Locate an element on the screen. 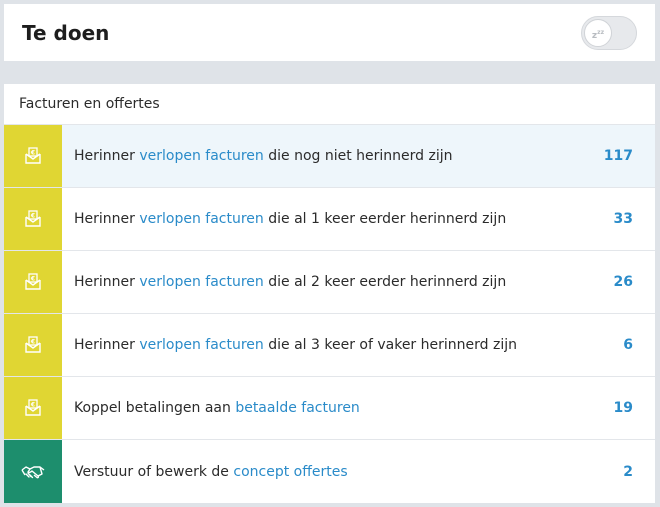  task-link: betaalde facturen is located at coordinates (297, 408).